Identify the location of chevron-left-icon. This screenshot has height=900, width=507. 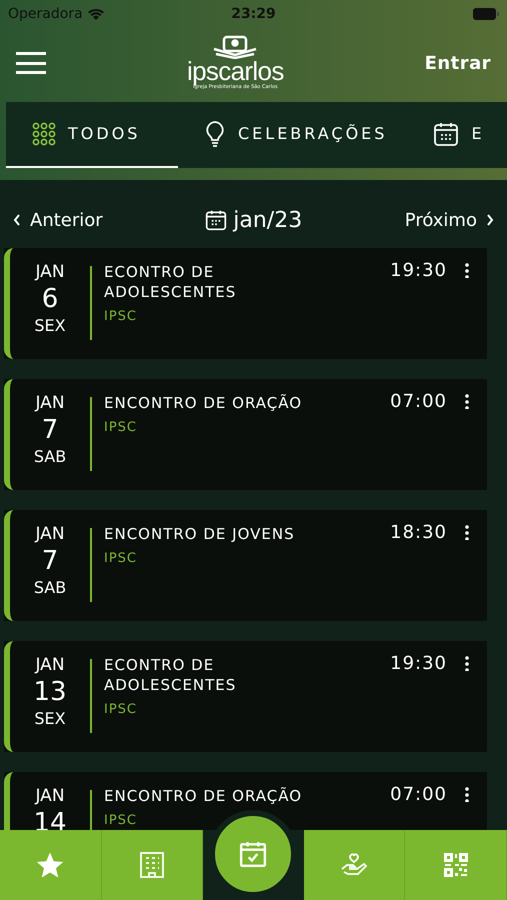
(17, 220).